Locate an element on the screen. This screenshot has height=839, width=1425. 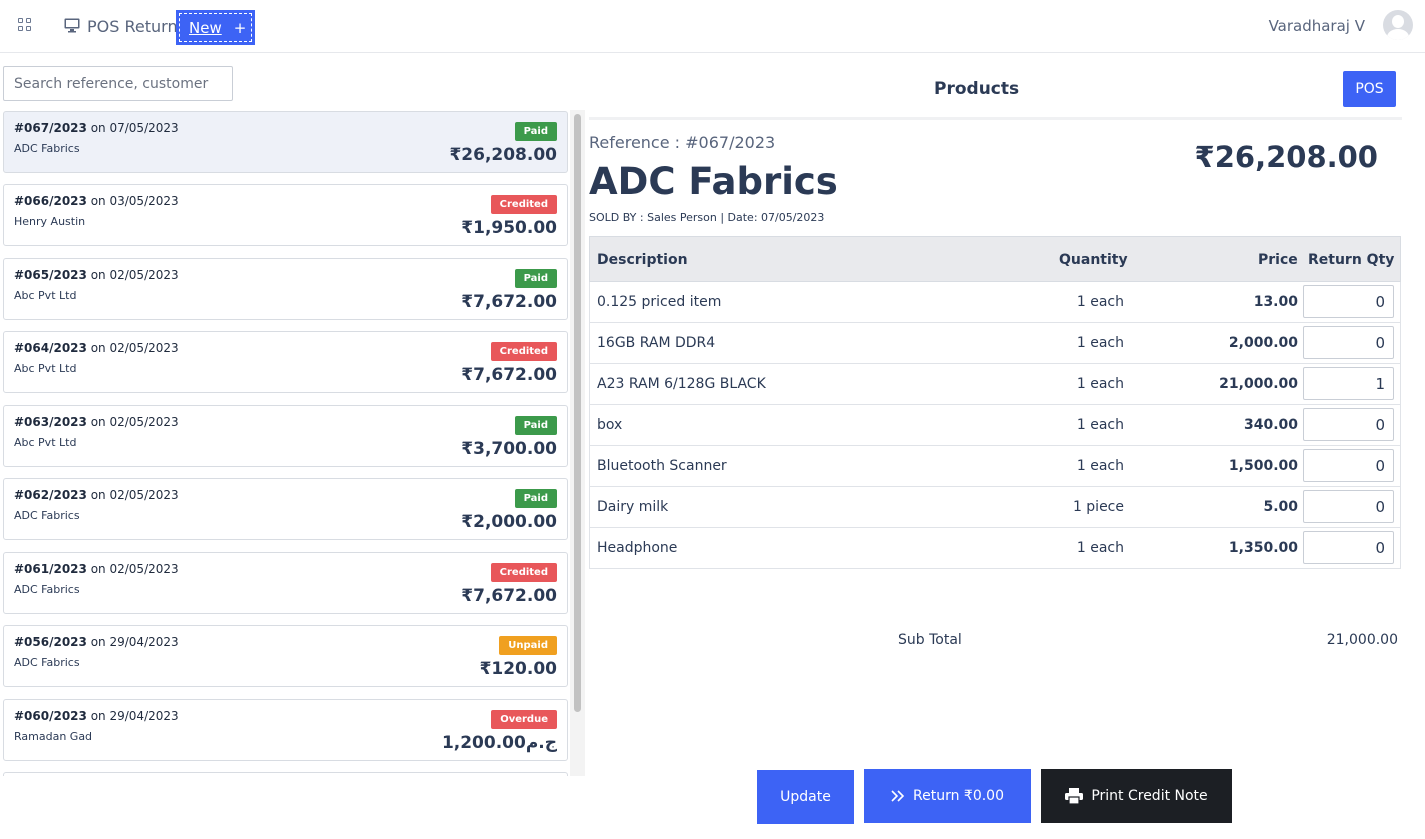
order-amount: ₹3,700.00 is located at coordinates (509, 449).